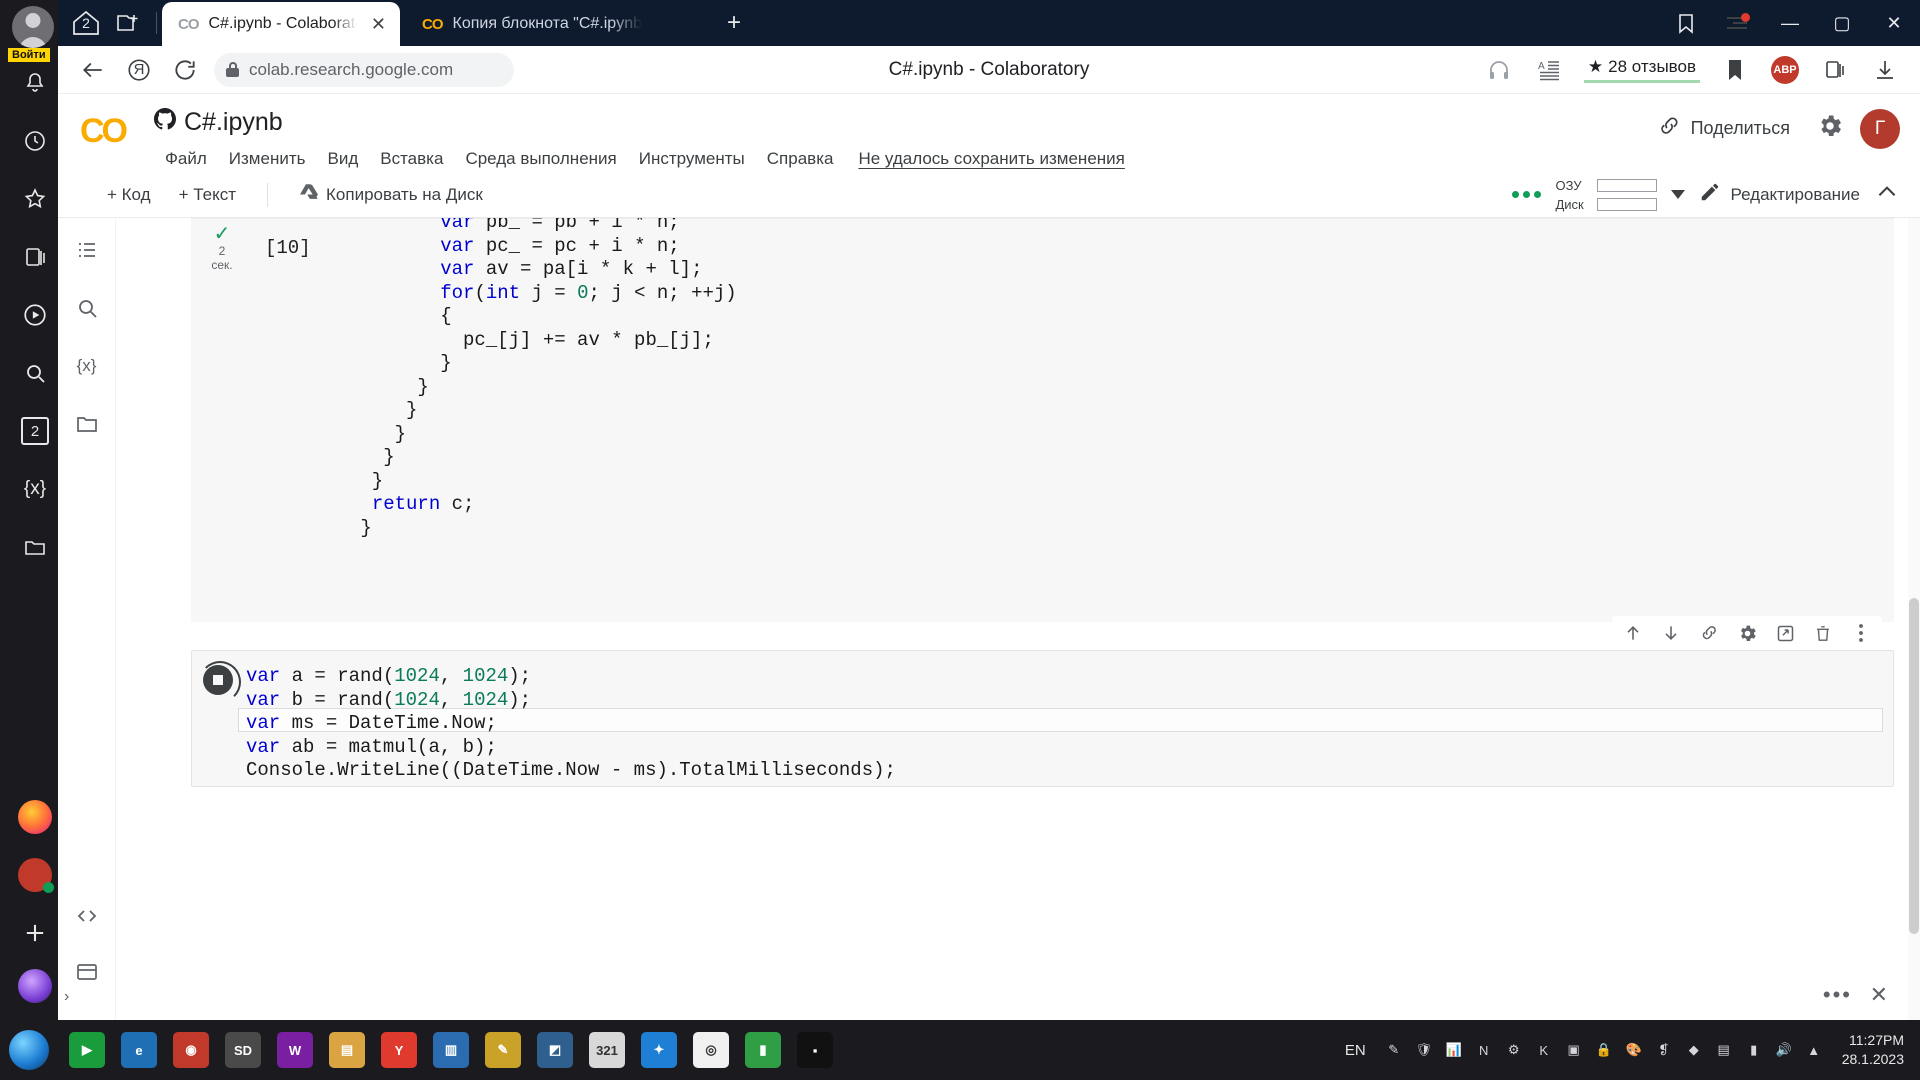 This screenshot has width=1920, height=1080. I want to click on link-to-cell-icon, so click(1709, 633).